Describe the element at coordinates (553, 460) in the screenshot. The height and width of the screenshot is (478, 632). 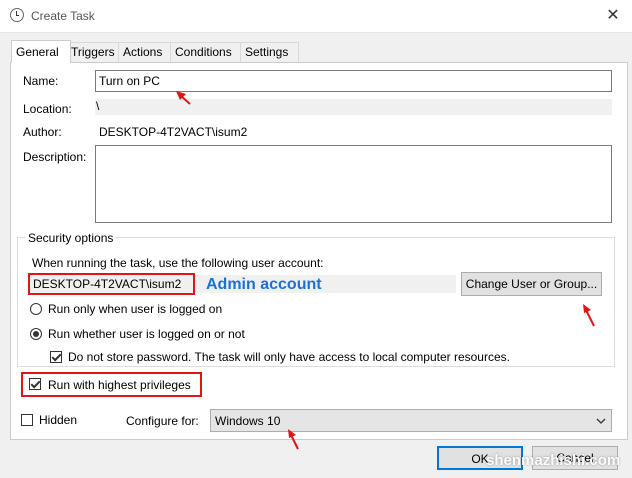
I see `watermark: shenmazhishi.com` at that location.